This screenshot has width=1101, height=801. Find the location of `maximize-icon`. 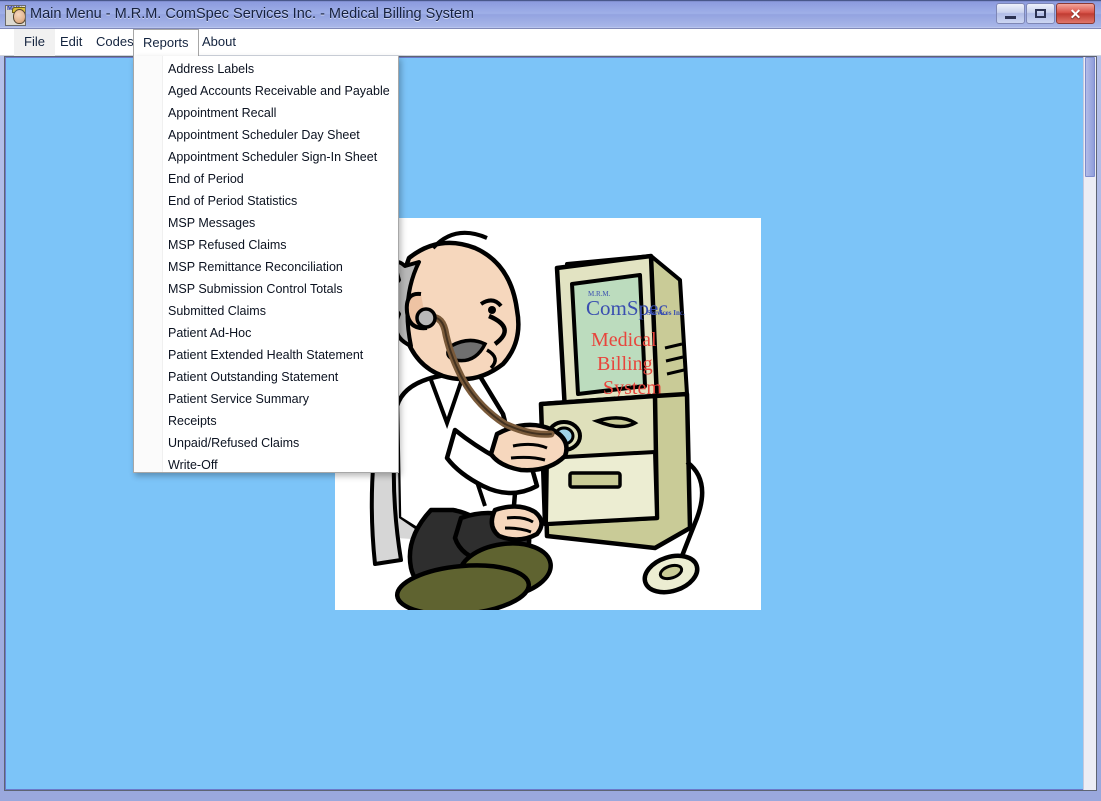

maximize-icon is located at coordinates (1040, 13).